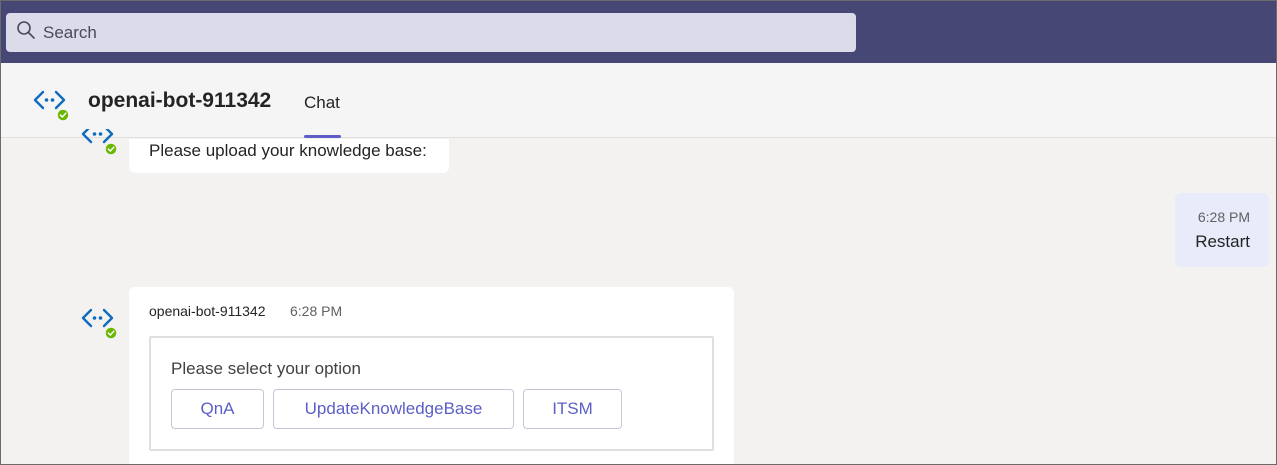  Describe the element at coordinates (316, 311) in the screenshot. I see `message-timestamp: 6:28 PM` at that location.